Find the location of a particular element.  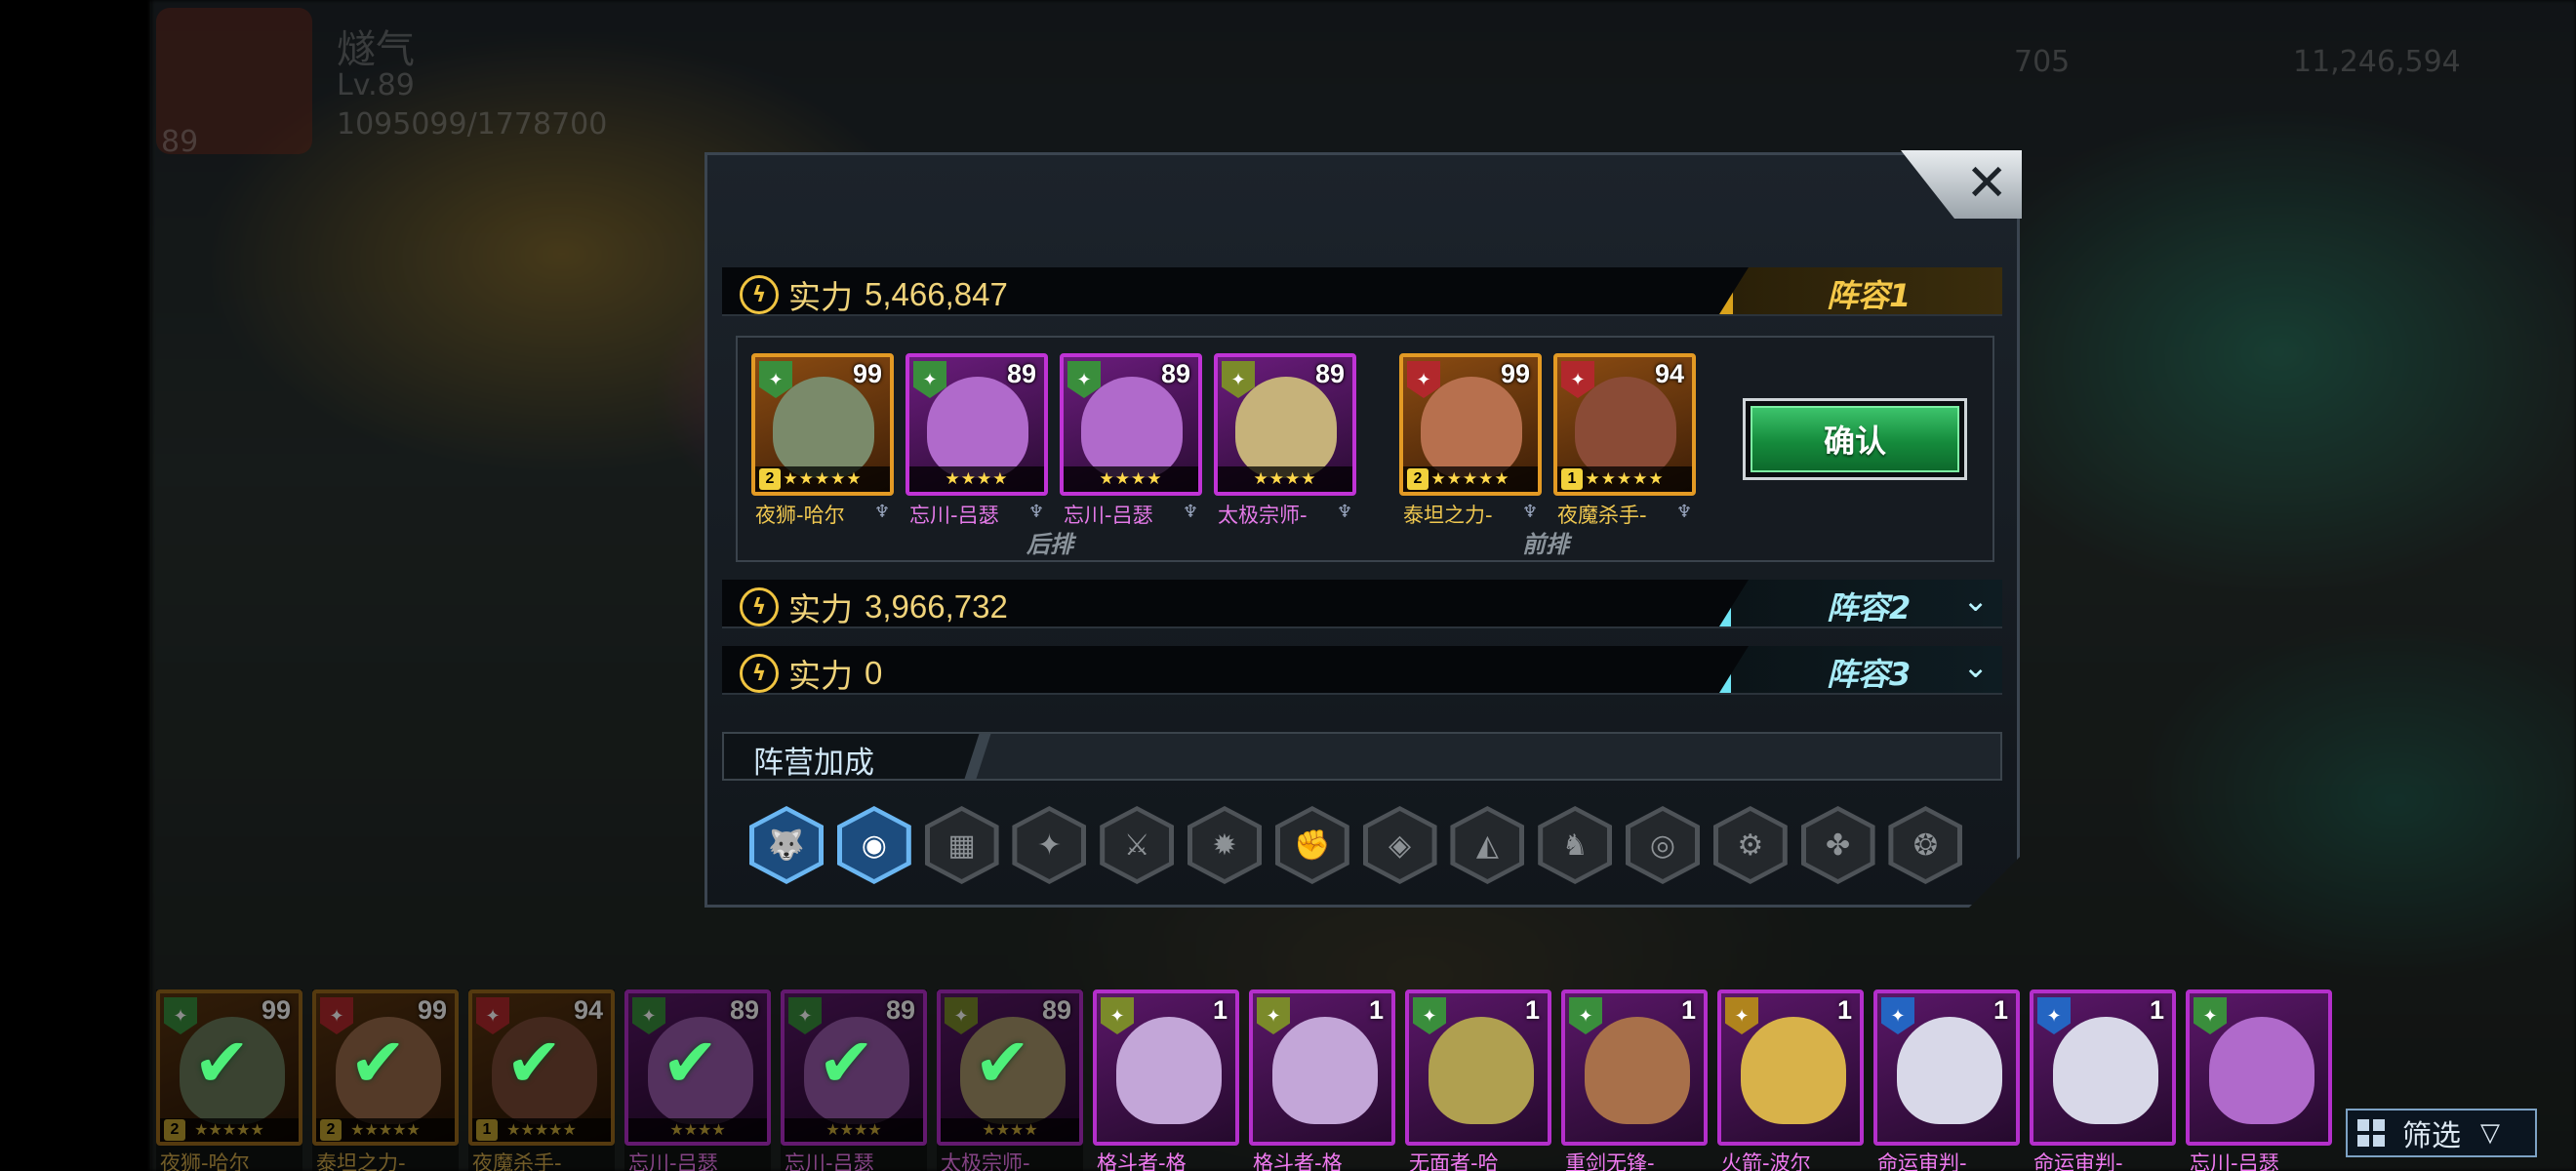

hero-name: 夜狮-哈尔 is located at coordinates (800, 515).